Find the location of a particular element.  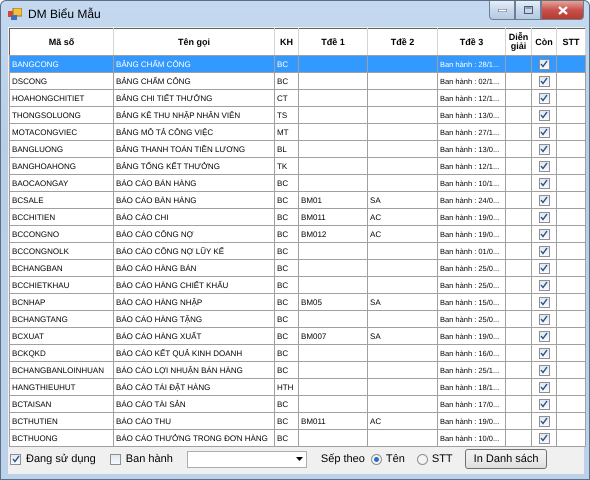

column-header: KH is located at coordinates (286, 42).